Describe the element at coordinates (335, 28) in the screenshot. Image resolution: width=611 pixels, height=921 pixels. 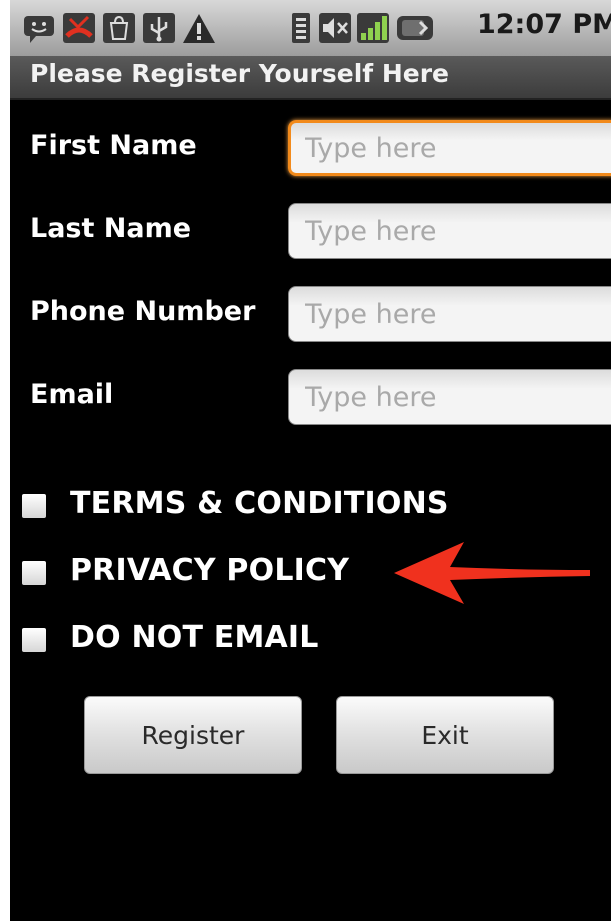
I see `volume-muted-icon` at that location.